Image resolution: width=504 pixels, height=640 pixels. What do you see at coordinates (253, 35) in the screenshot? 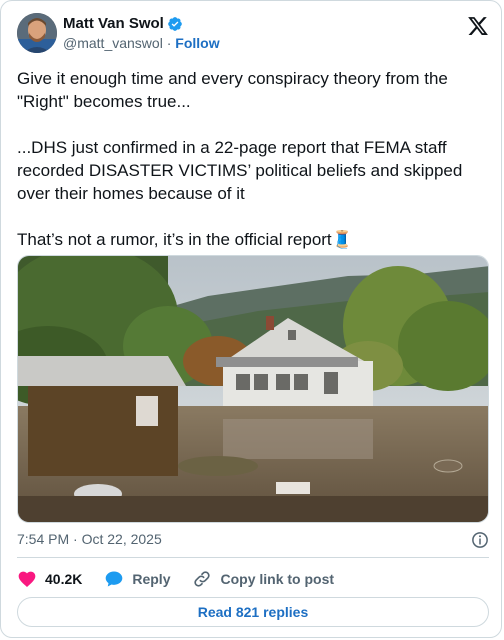
I see `tweet-header: Matt Van Swol @matt_vanswol · Follow` at bounding box center [253, 35].